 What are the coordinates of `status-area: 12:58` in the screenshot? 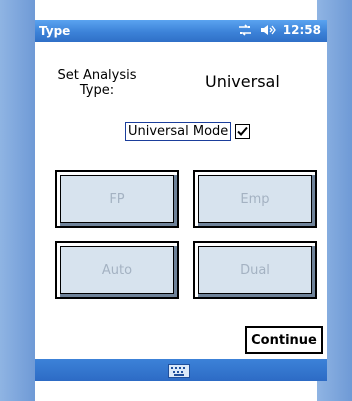 It's located at (279, 30).